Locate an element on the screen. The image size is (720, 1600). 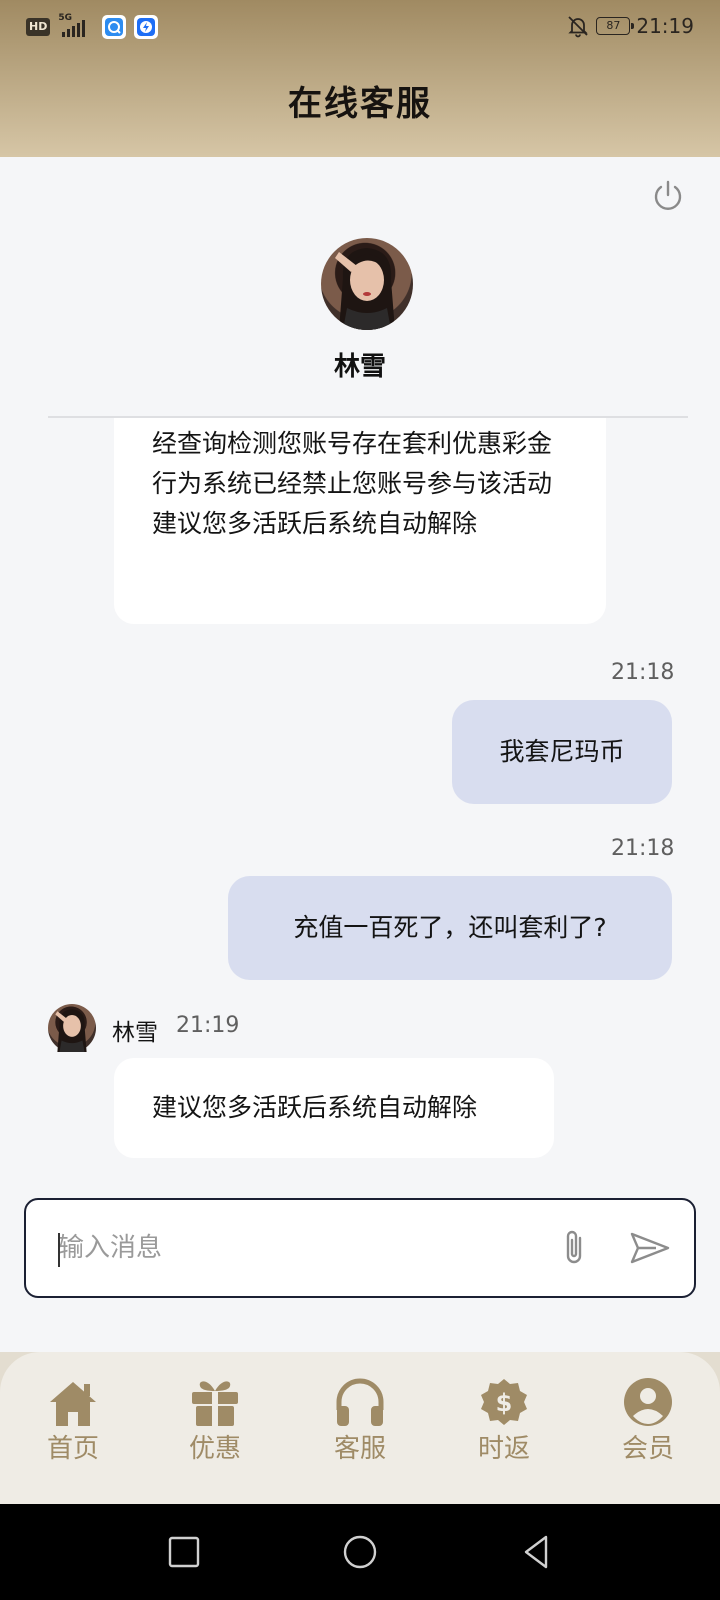
nav-item-cashback: $ 时返 is located at coordinates (504, 1431).